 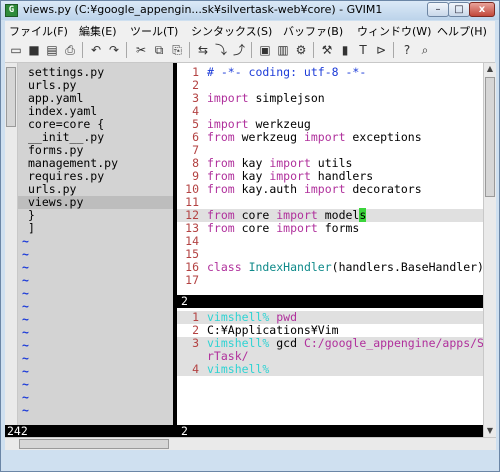 What do you see at coordinates (114, 50) in the screenshot?
I see `redo-icon: ↷` at bounding box center [114, 50].